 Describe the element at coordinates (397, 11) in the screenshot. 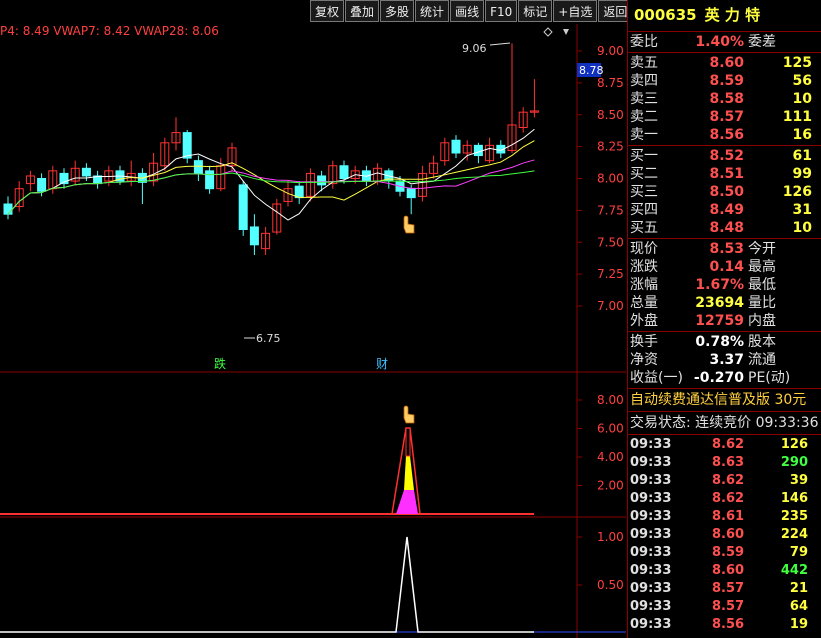

I see `multi-stock-button: 多股` at that location.